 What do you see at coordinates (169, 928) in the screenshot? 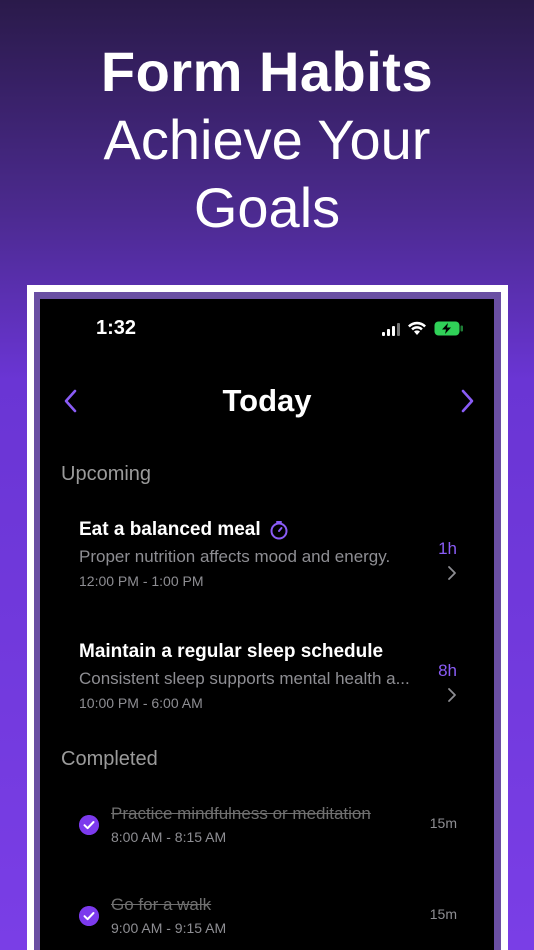
I see `task-time: 9:00 AM - 9:15 AM` at bounding box center [169, 928].